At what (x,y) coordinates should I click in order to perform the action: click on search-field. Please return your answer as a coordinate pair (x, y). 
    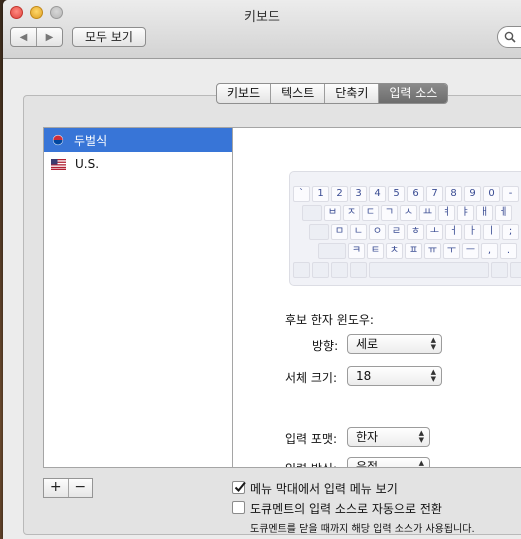
    Looking at the image, I should click on (509, 37).